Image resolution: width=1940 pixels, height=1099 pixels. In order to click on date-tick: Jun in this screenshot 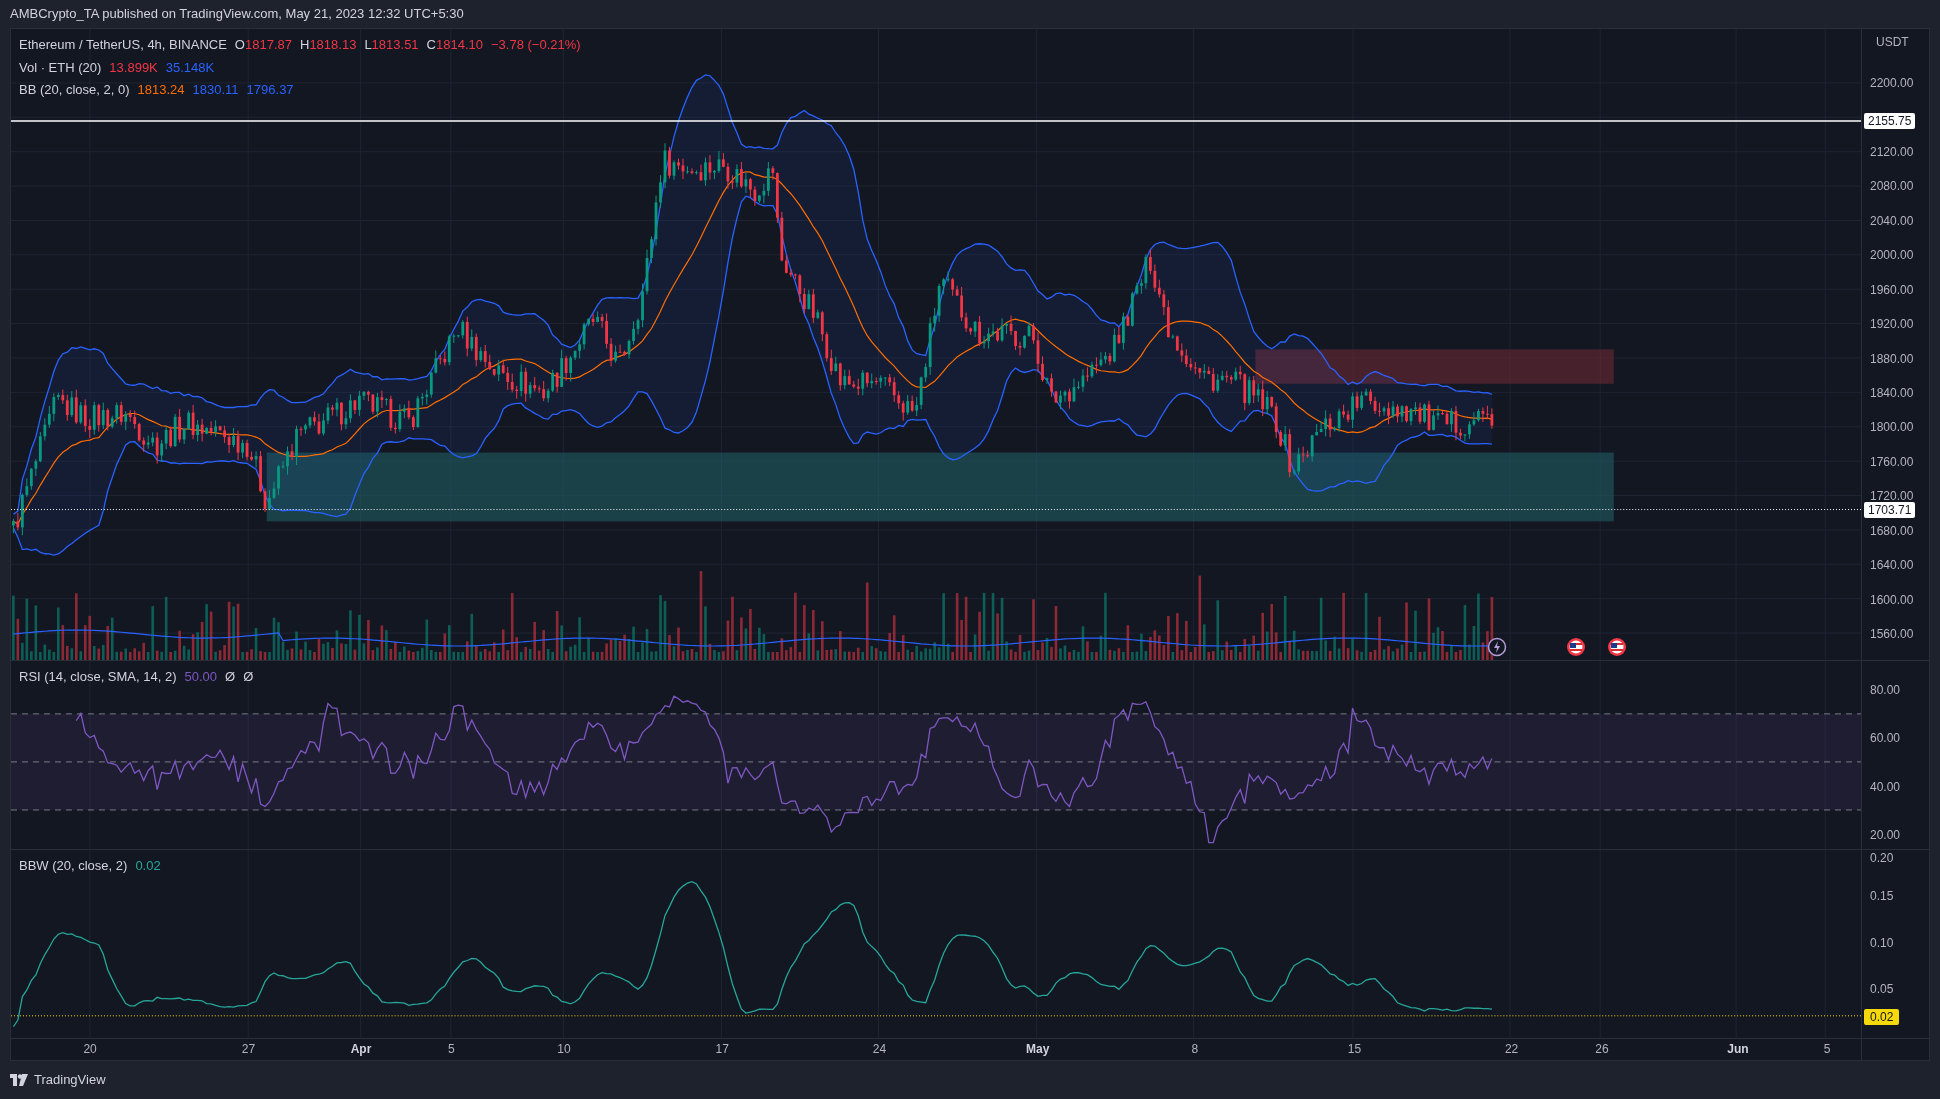, I will do `click(1738, 1049)`.